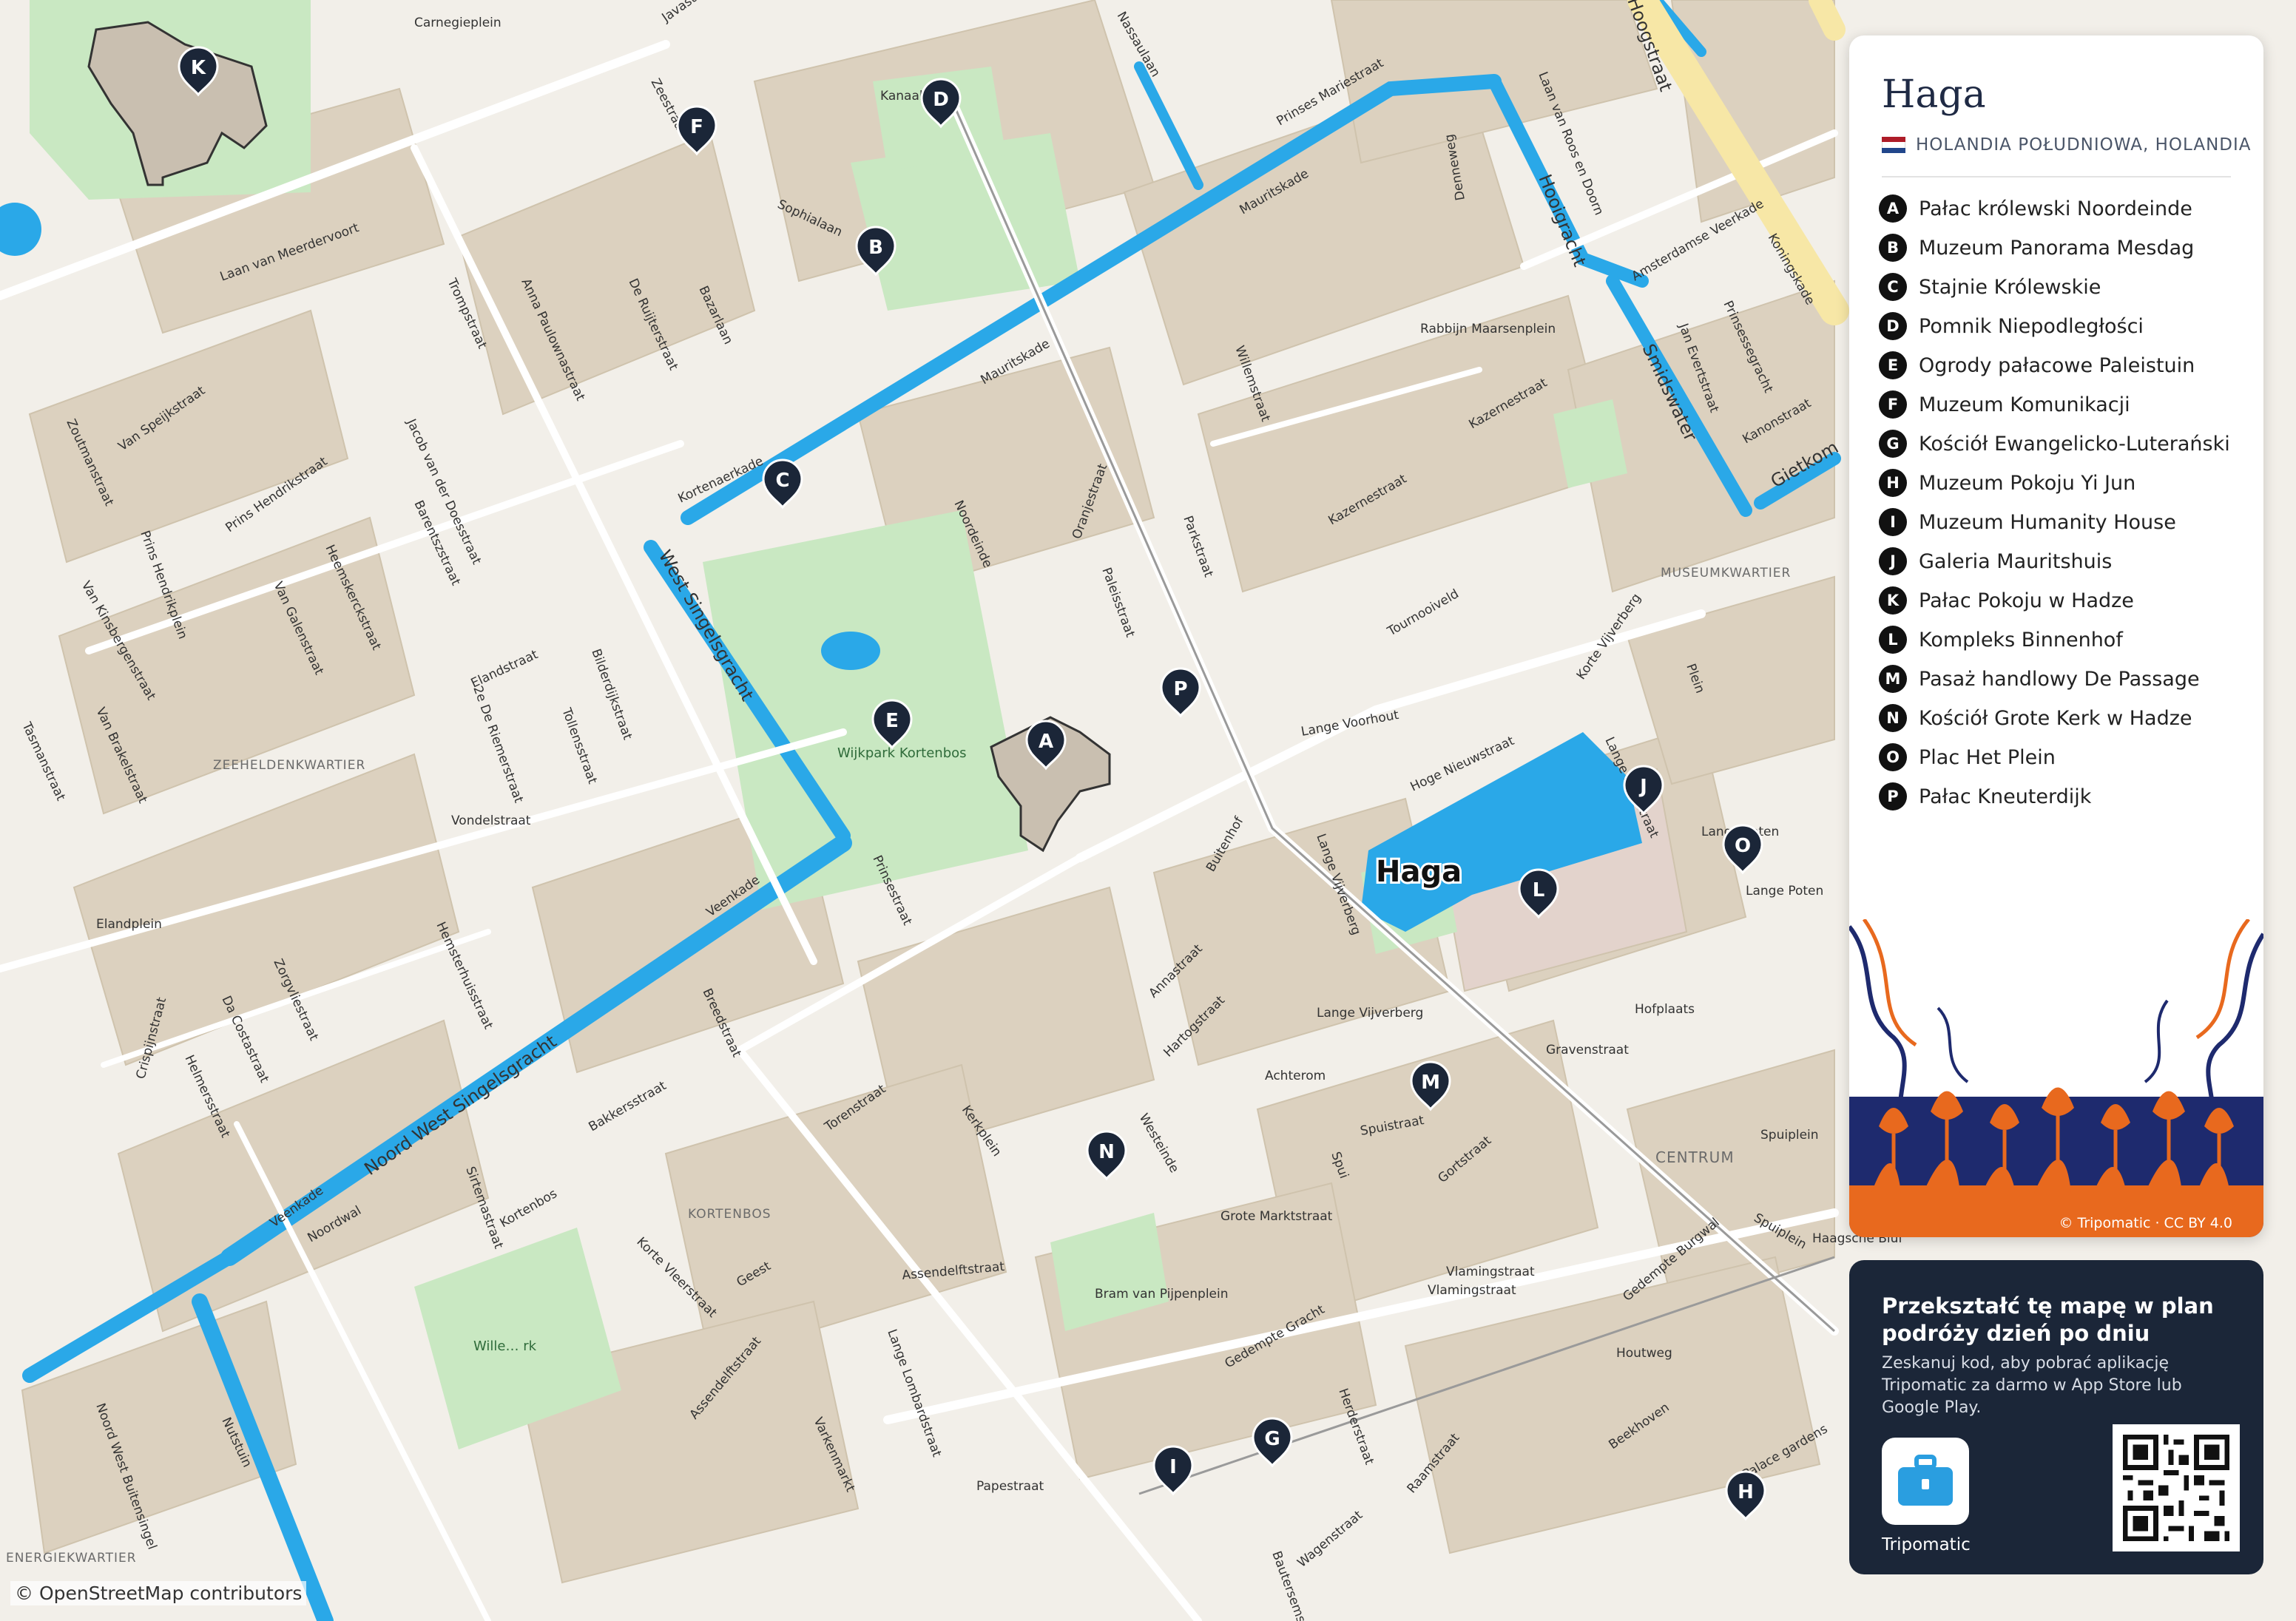 The height and width of the screenshot is (1621, 2296). Describe the element at coordinates (696, 127) in the screenshot. I see `pin-letter: F` at that location.